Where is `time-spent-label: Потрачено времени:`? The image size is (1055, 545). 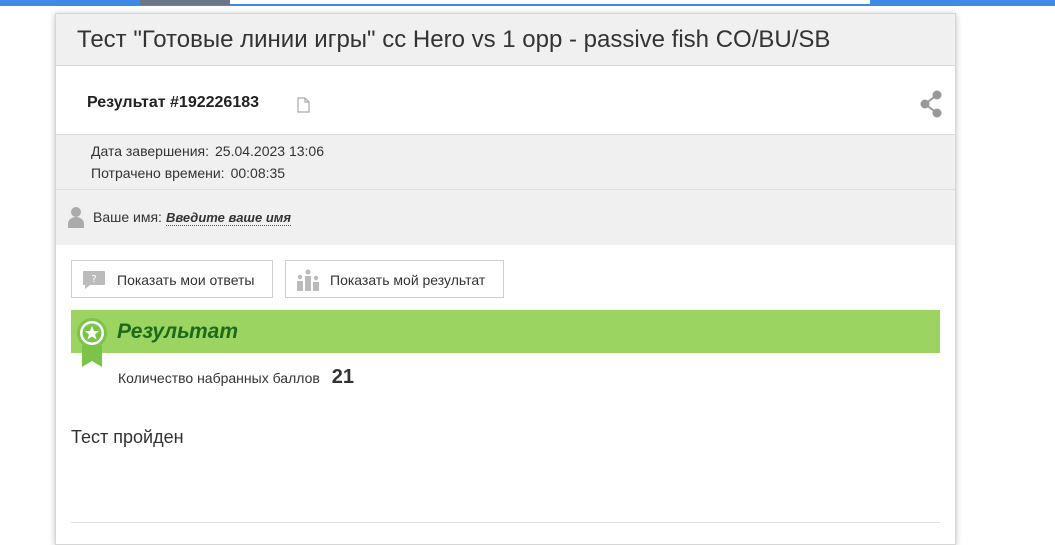 time-spent-label: Потрачено времени: is located at coordinates (158, 173).